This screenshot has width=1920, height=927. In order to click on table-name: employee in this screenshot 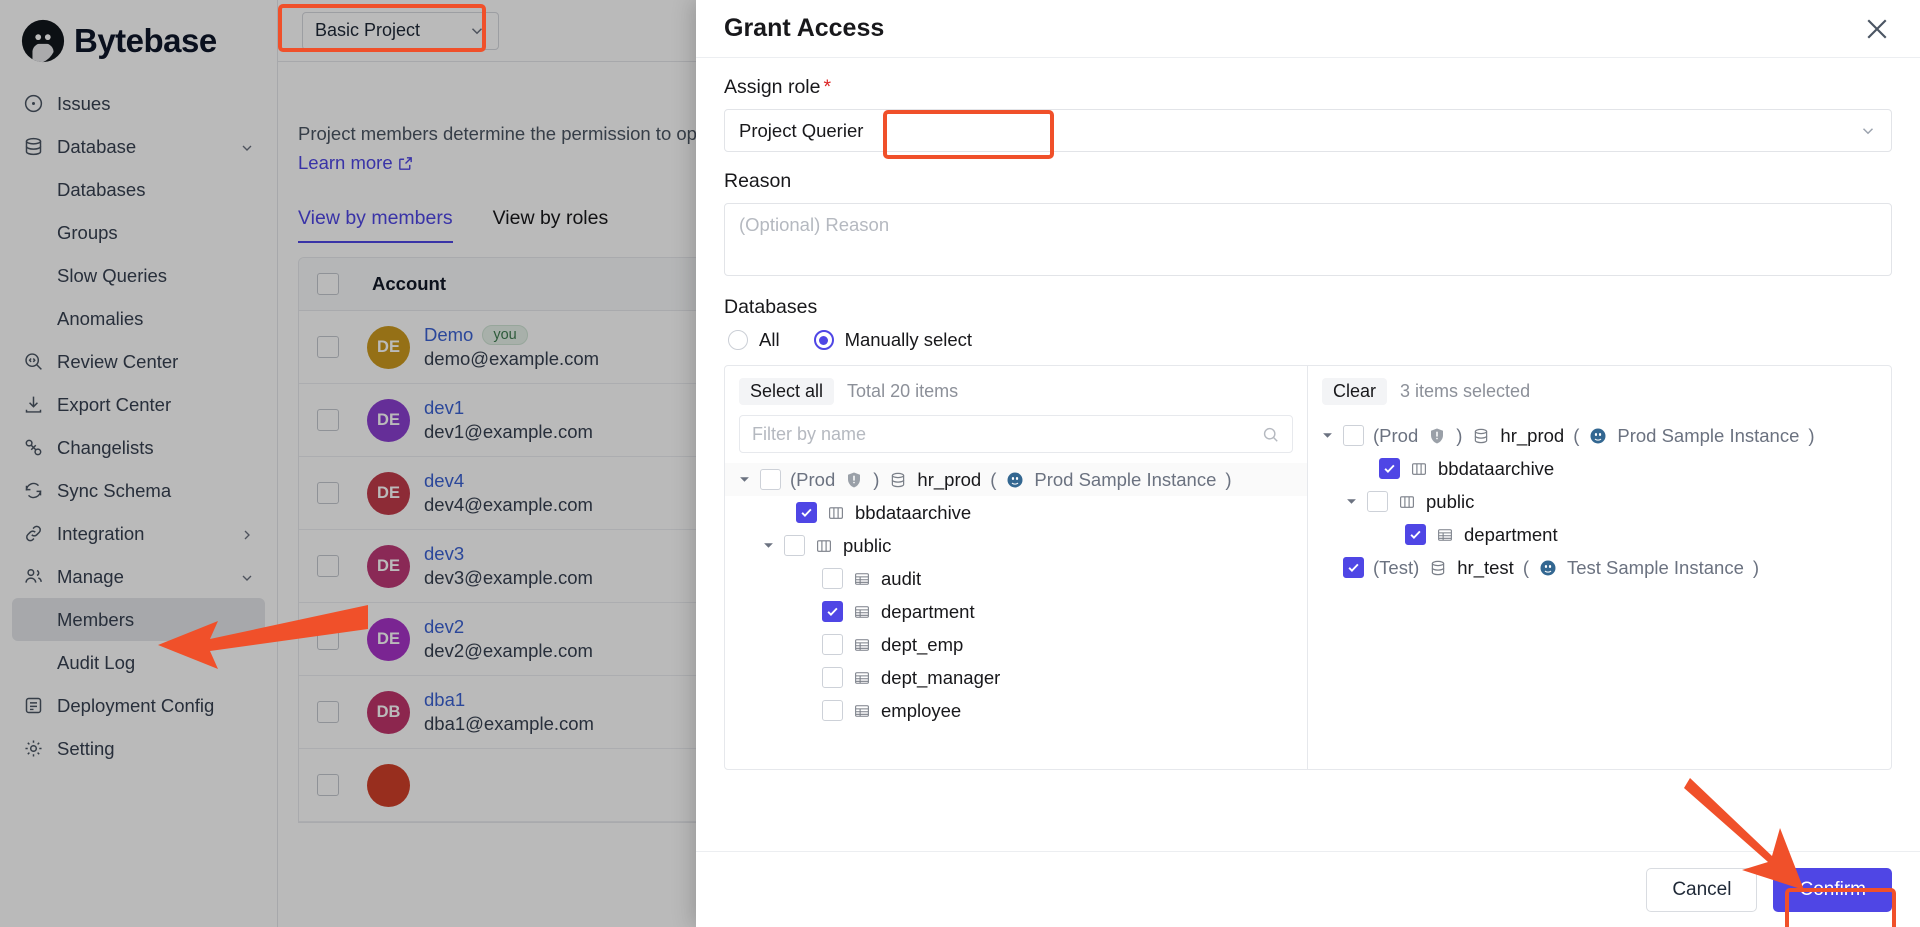, I will do `click(921, 710)`.